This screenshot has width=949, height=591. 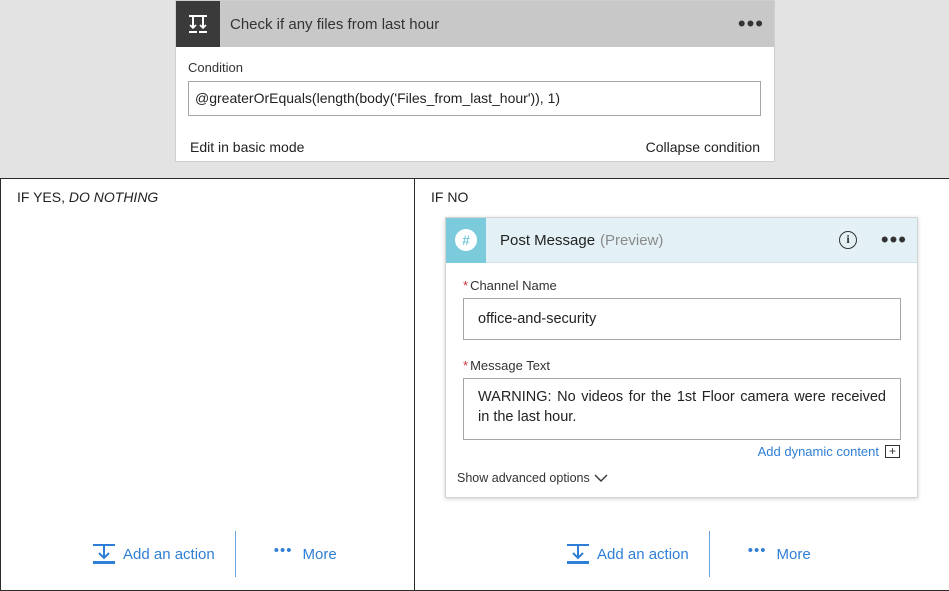 I want to click on condition-label: Condition, so click(x=215, y=67).